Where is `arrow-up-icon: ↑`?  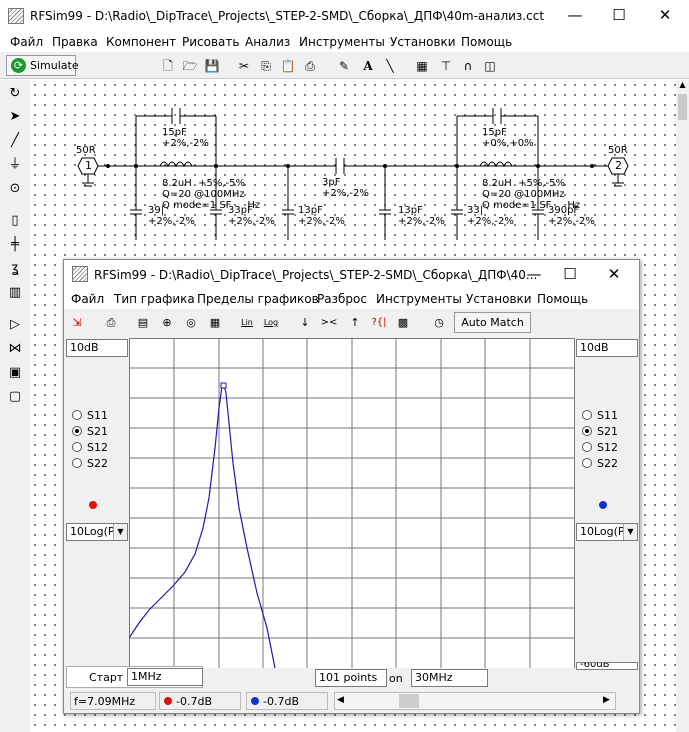 arrow-up-icon: ↑ is located at coordinates (355, 323).